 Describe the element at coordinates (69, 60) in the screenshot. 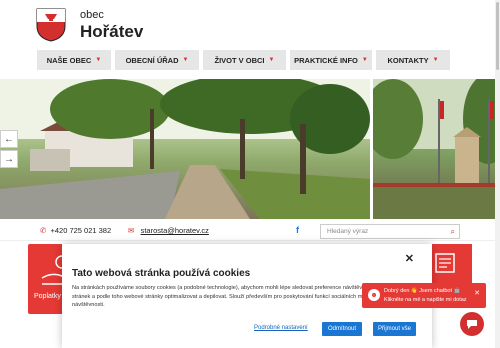

I see `nav-label: NAŠE OBEC` at that location.